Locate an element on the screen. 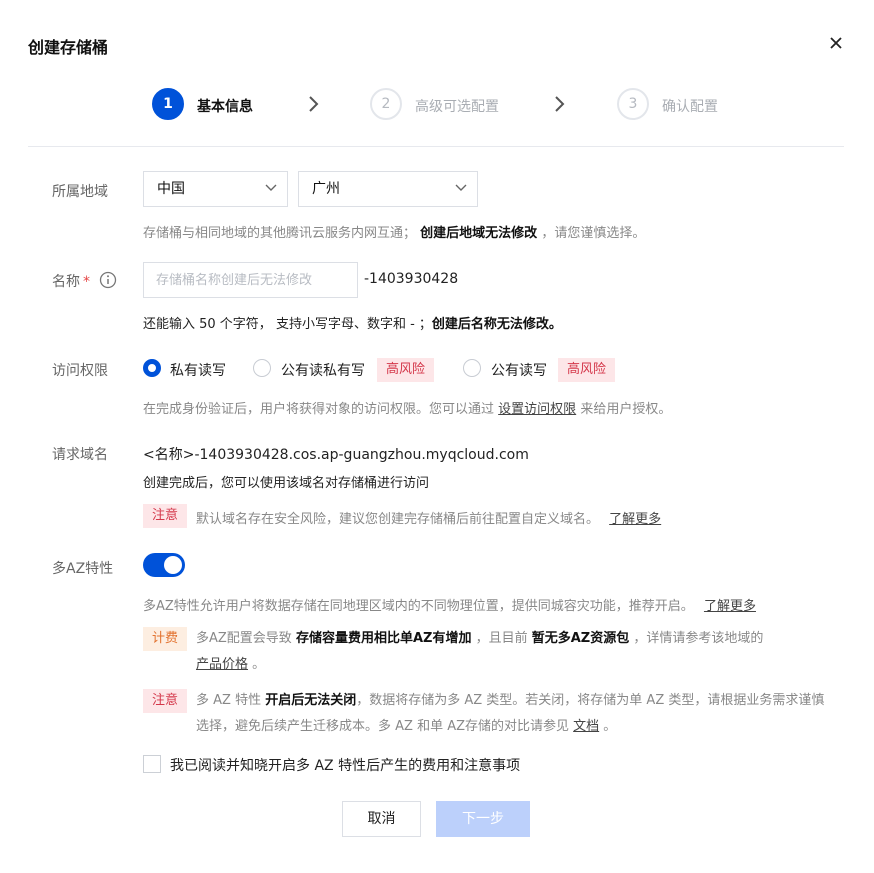  required-mark: * is located at coordinates (86, 282).